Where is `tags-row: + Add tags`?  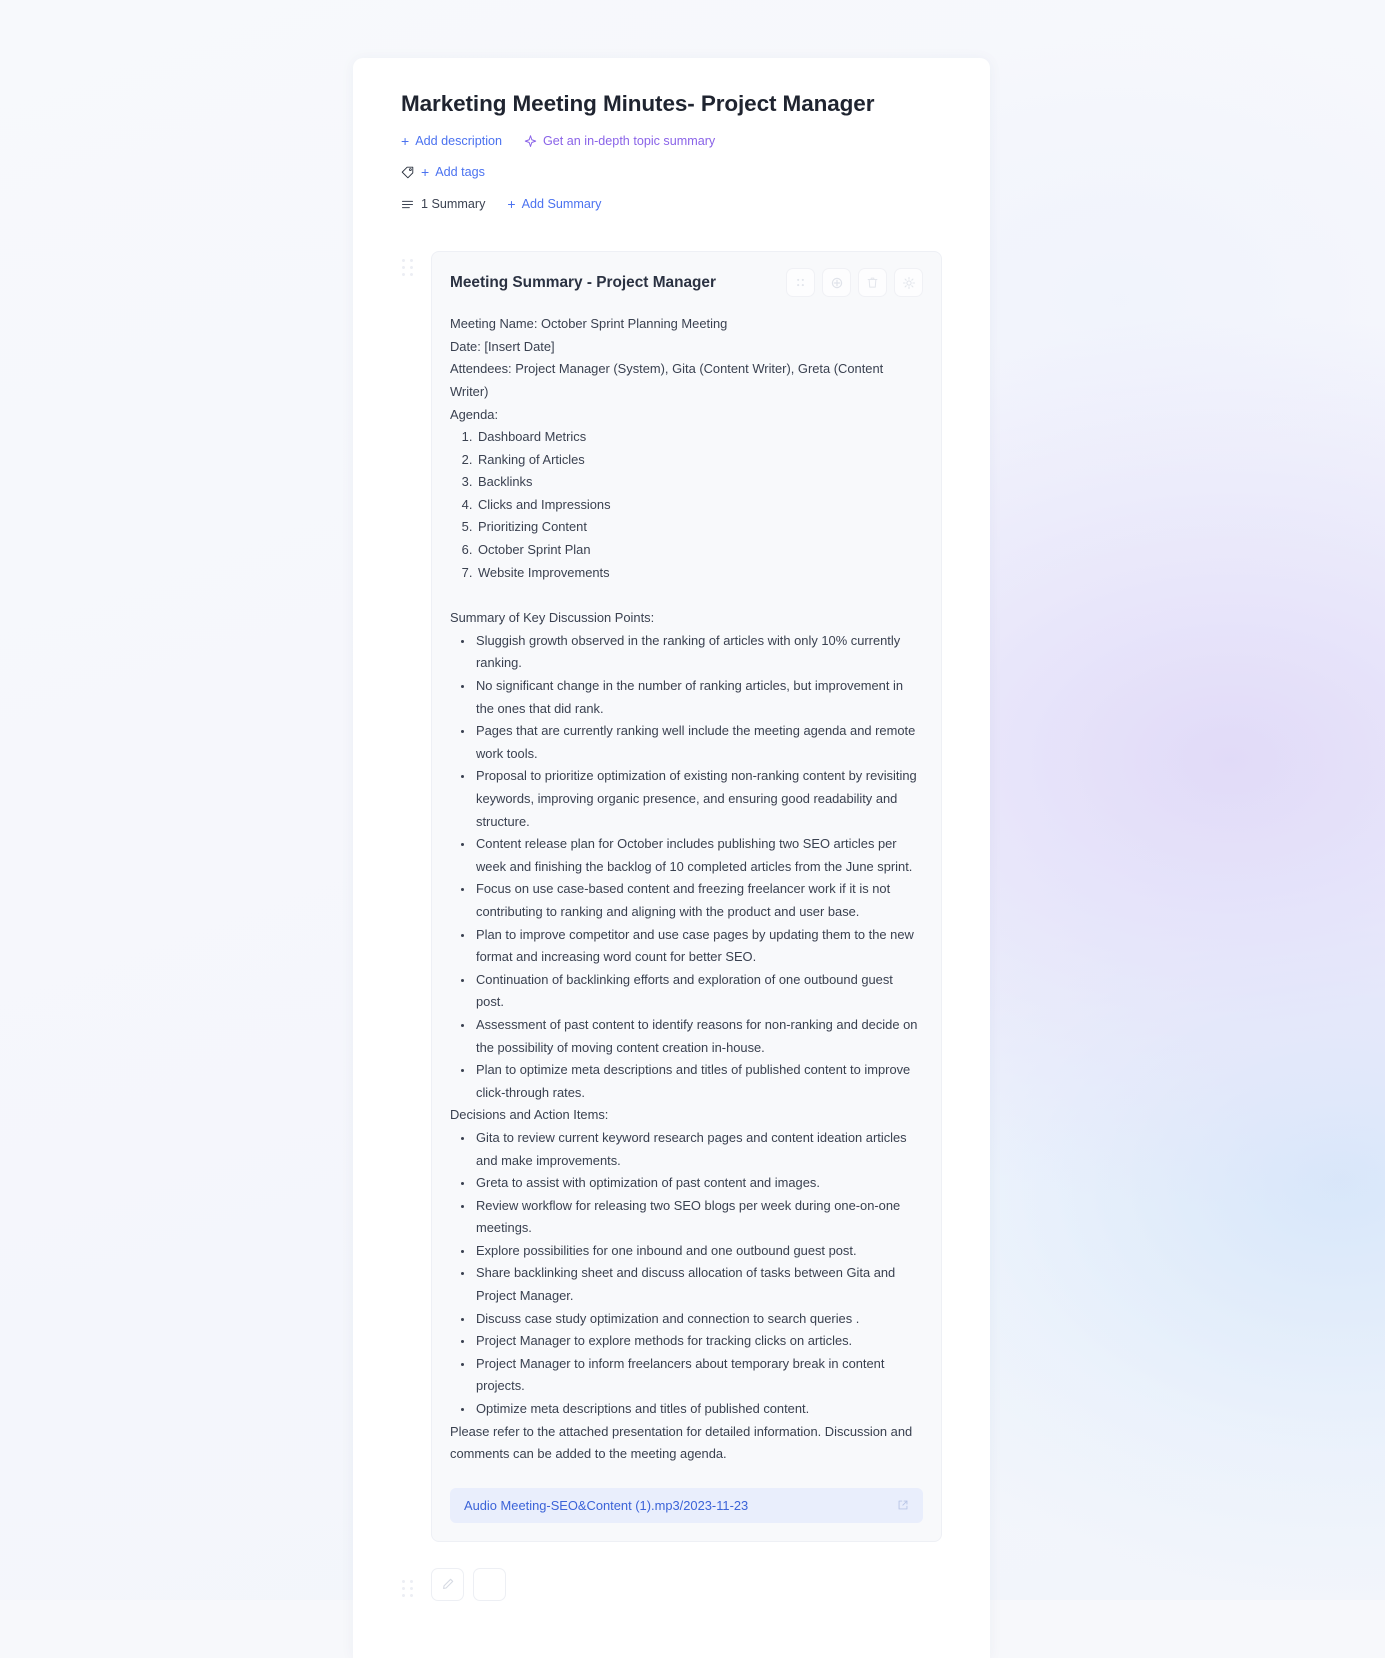 tags-row: + Add tags is located at coordinates (671, 172).